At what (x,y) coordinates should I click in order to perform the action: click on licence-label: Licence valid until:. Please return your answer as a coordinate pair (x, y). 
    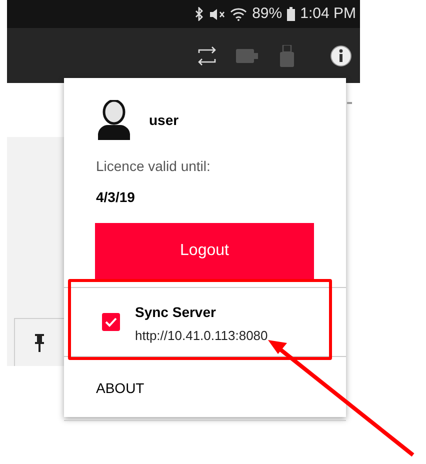
    Looking at the image, I should click on (154, 166).